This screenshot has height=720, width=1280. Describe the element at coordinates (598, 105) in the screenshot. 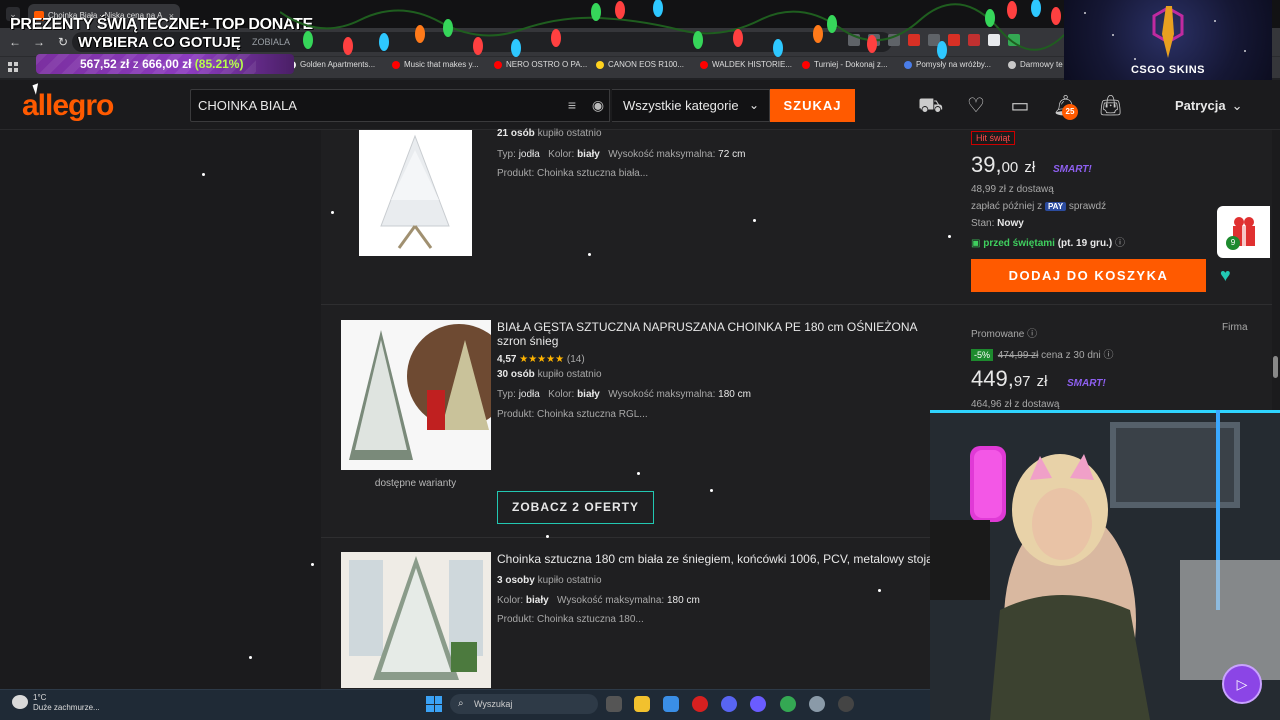

I see `camera-search-icon: ◉` at that location.